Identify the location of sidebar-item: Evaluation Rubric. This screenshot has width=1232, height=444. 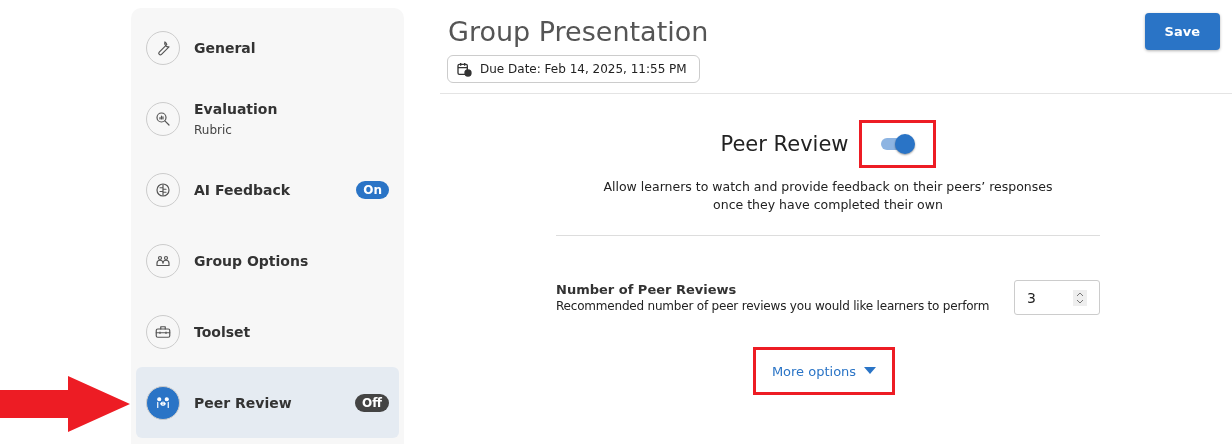
(267, 118).